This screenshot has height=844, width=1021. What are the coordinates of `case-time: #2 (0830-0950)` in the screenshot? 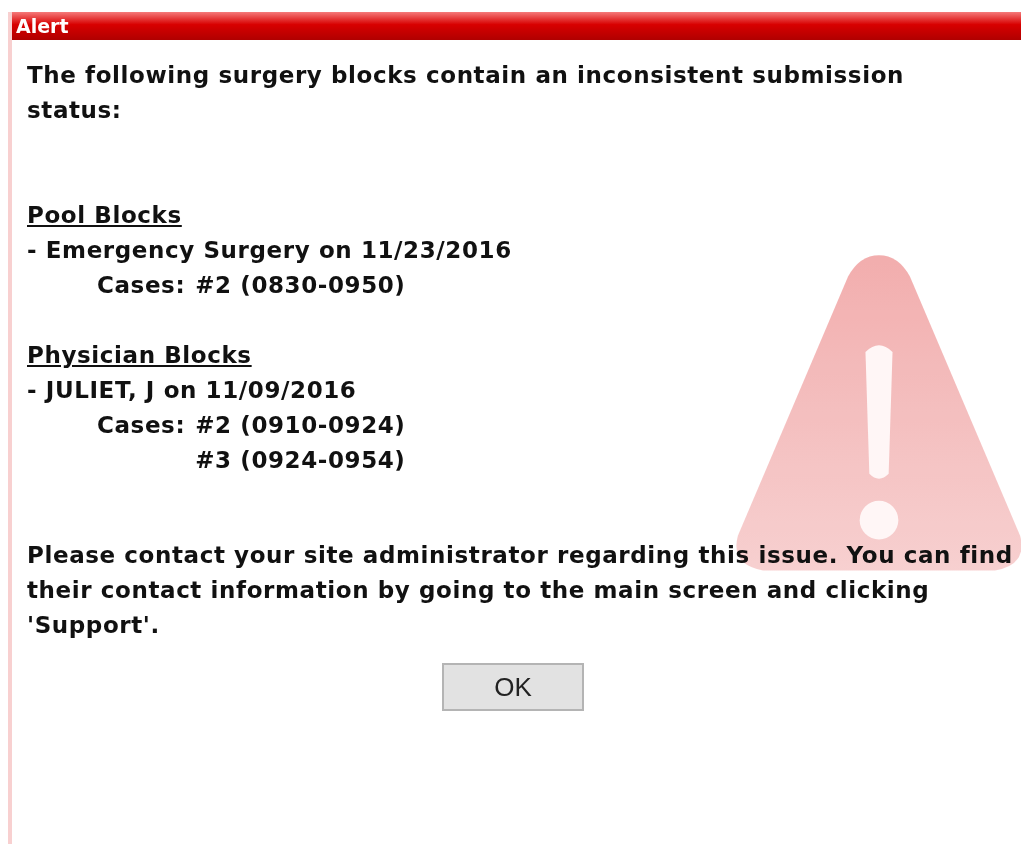 It's located at (300, 285).